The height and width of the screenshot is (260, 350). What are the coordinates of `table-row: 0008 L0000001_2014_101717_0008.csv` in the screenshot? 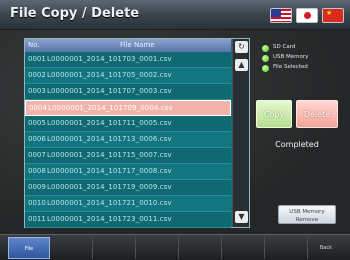 It's located at (128, 172).